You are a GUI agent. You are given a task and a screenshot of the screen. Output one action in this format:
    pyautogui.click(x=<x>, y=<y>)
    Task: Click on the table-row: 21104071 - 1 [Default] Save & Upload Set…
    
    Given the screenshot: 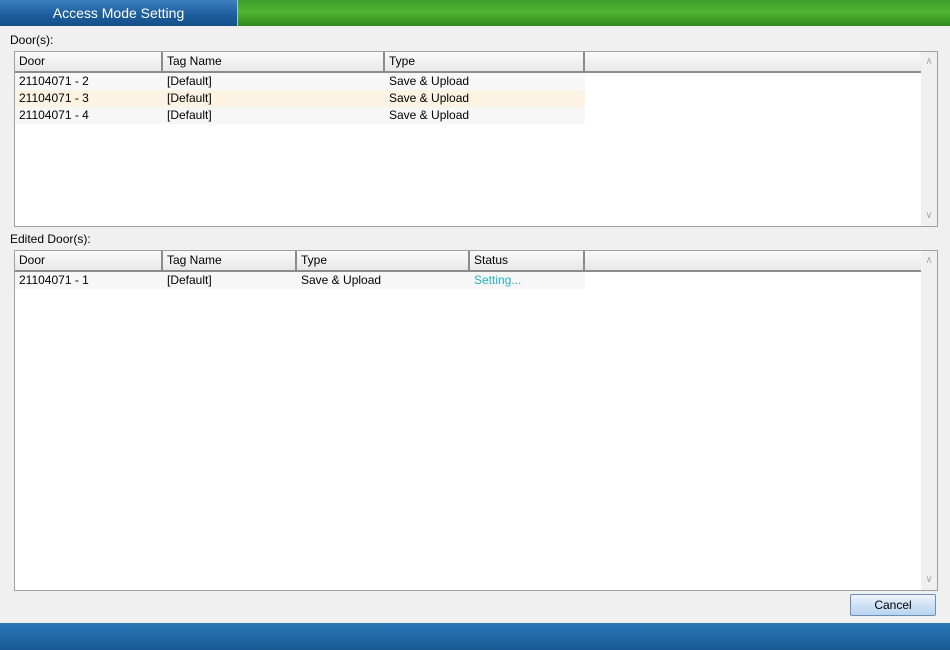 What is the action you would take?
    pyautogui.click(x=300, y=280)
    